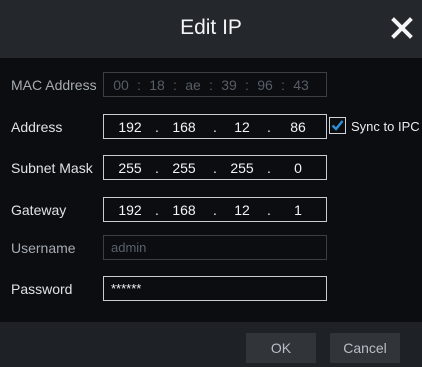 This screenshot has height=367, width=422. I want to click on address-field: 192 . 168 . 12 . 86, so click(215, 126).